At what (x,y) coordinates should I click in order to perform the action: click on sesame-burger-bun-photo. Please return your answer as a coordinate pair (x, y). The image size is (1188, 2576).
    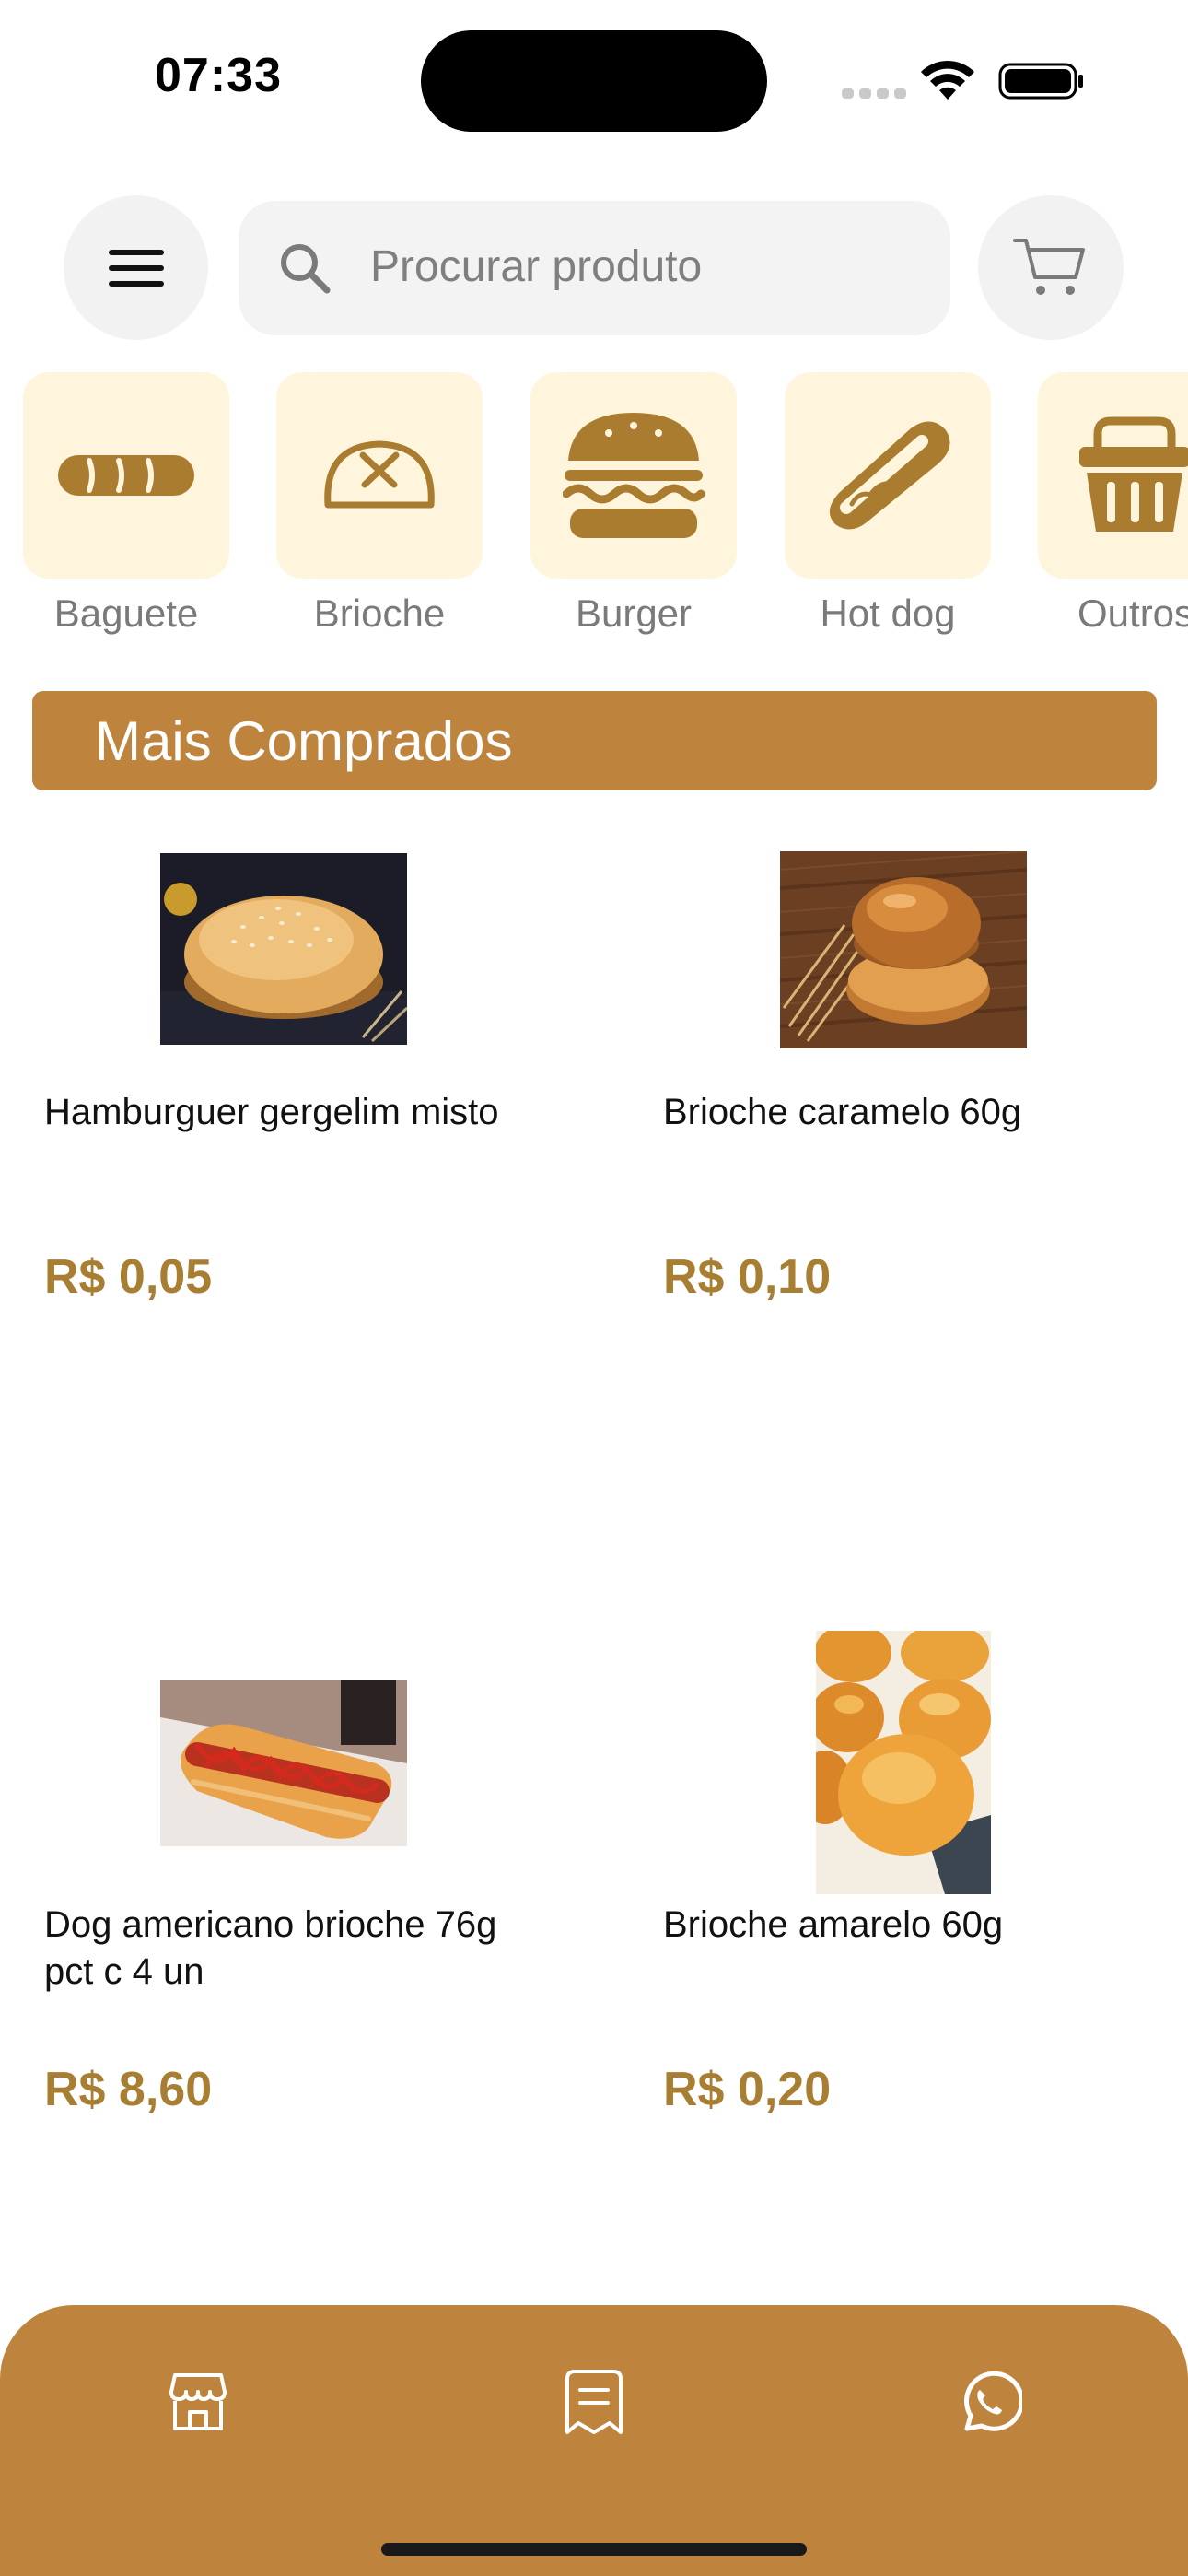
    Looking at the image, I should click on (283, 949).